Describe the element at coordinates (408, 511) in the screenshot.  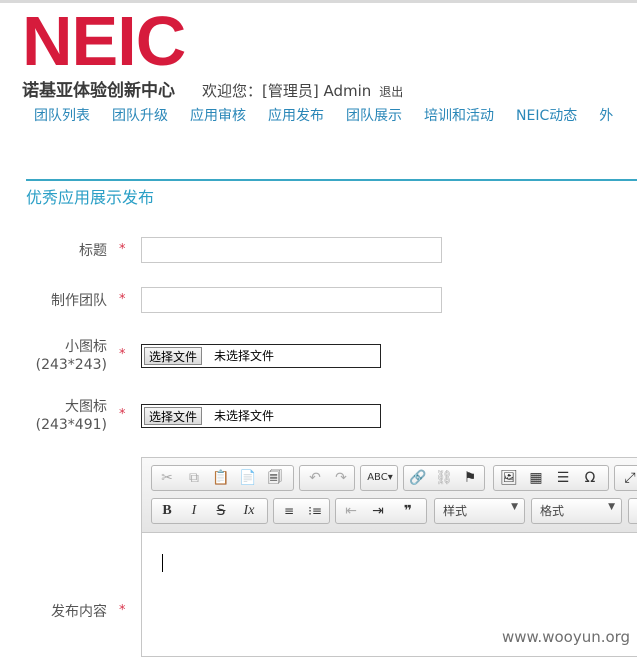
I see `blockquote-icon: ❞` at that location.